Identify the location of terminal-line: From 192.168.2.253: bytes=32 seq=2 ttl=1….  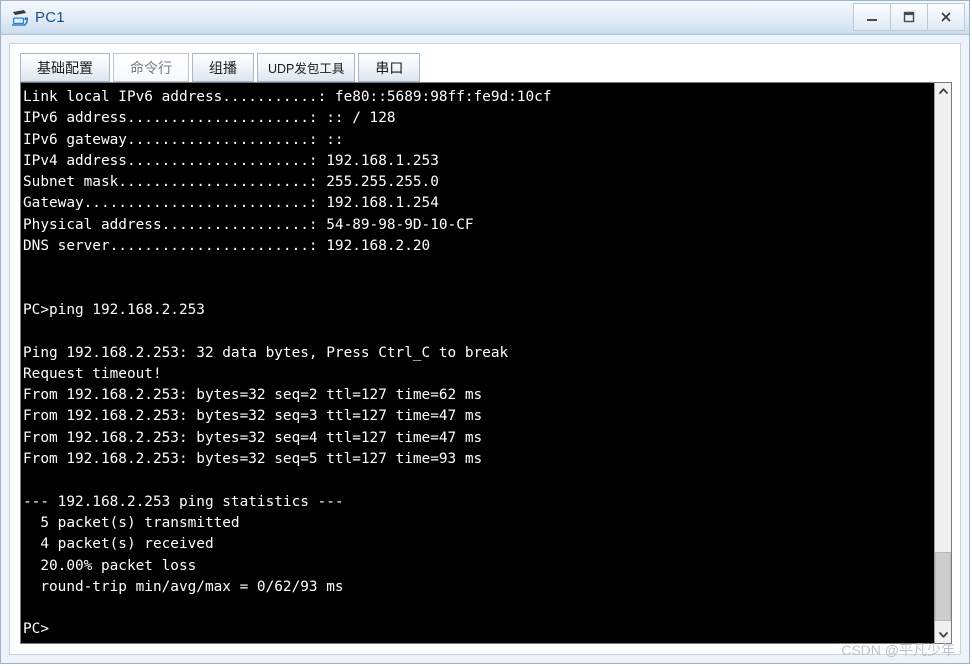
(253, 395).